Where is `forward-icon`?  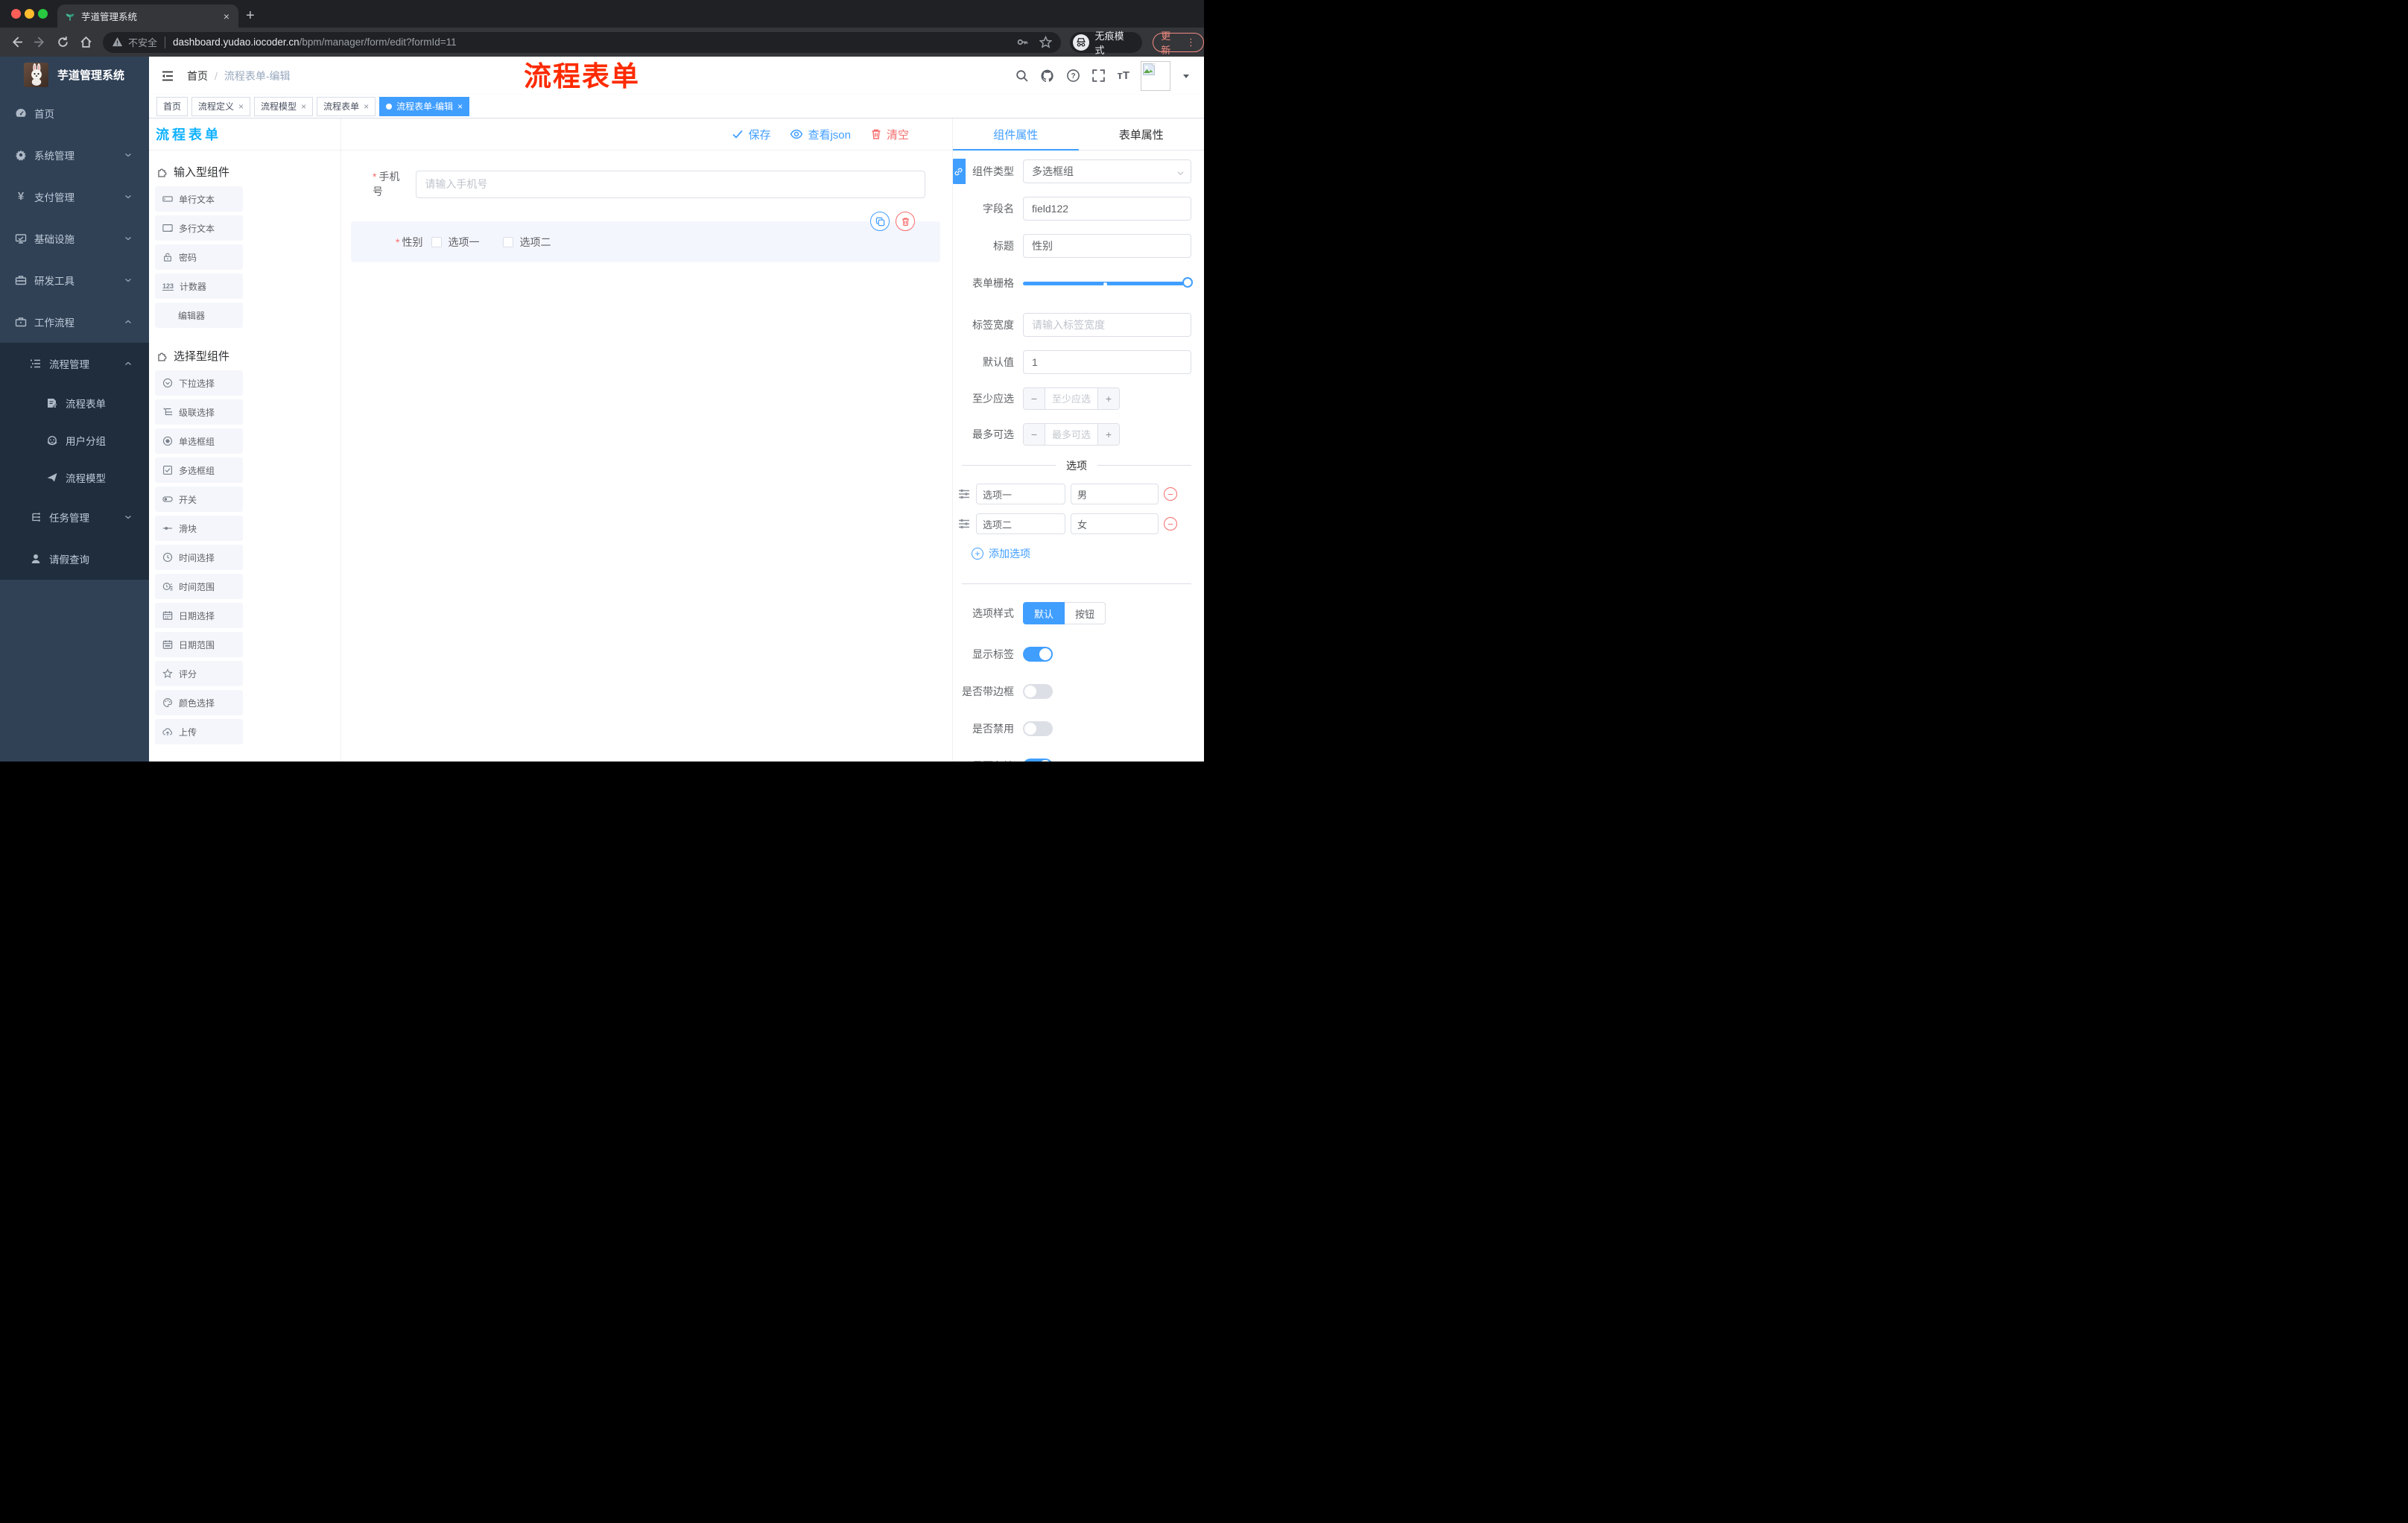 forward-icon is located at coordinates (40, 42).